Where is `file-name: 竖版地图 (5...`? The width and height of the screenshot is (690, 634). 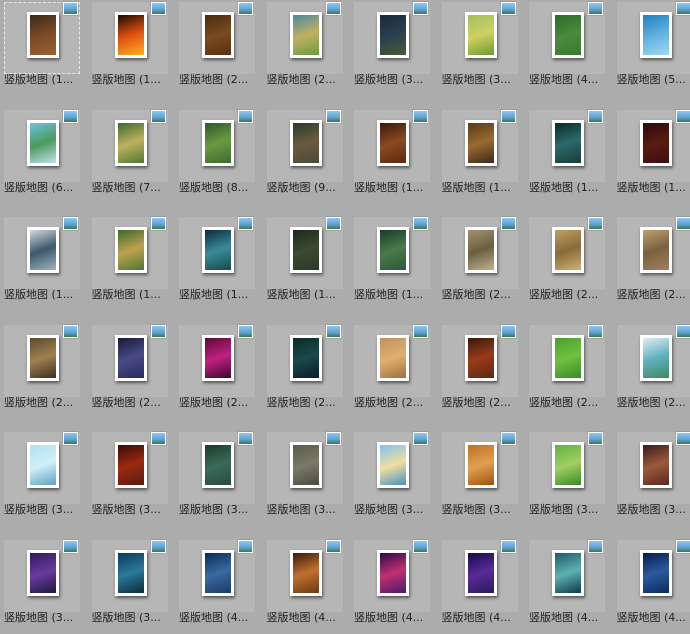 file-name: 竖版地图 (5... is located at coordinates (651, 79).